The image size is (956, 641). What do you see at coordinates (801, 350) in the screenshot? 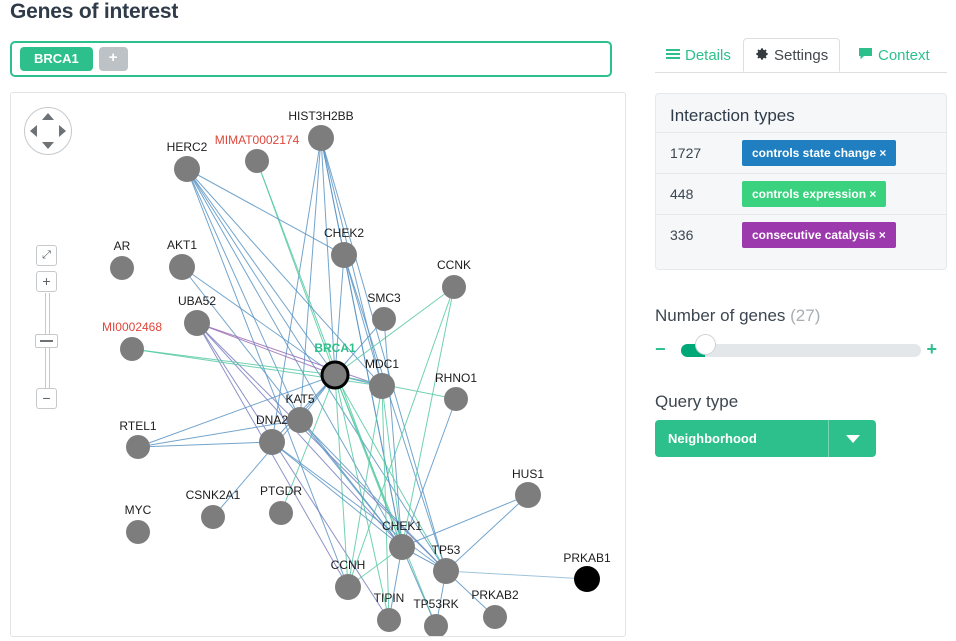
I see `genes-slider-track` at bounding box center [801, 350].